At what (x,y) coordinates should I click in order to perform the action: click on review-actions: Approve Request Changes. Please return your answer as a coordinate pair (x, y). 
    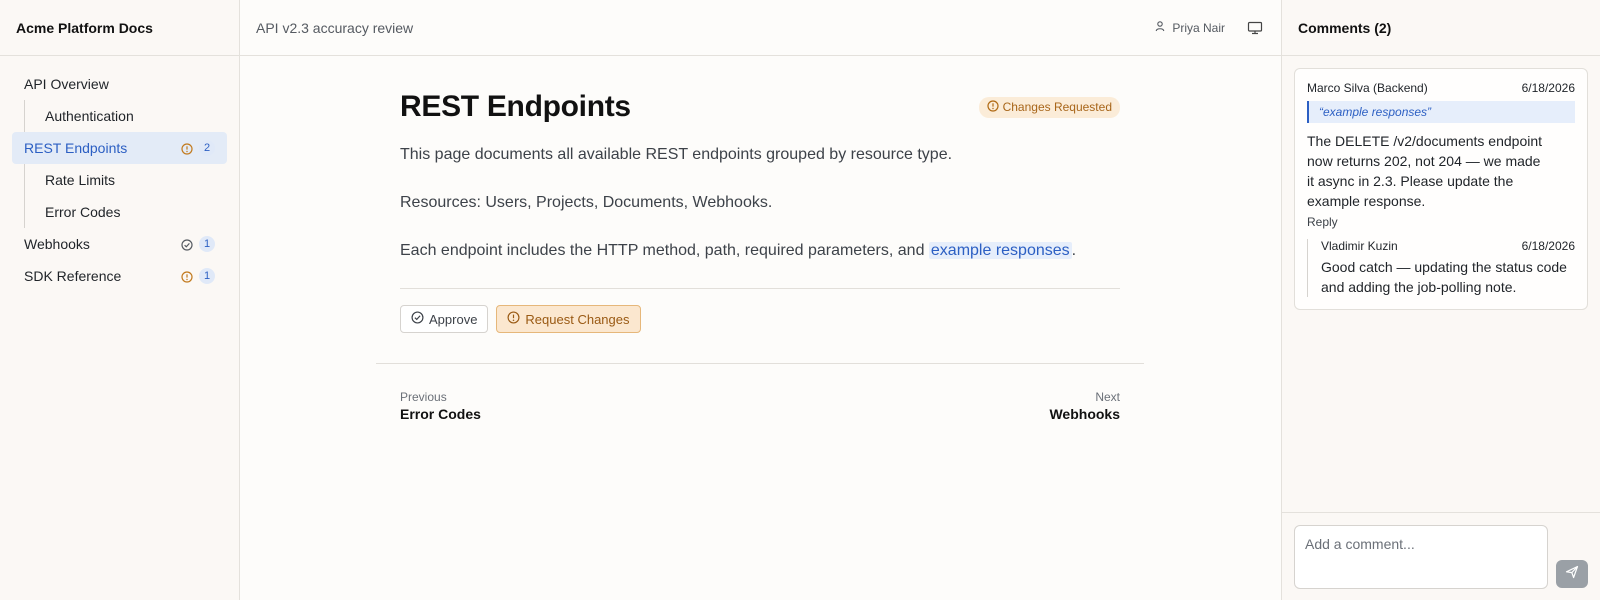
    Looking at the image, I should click on (760, 319).